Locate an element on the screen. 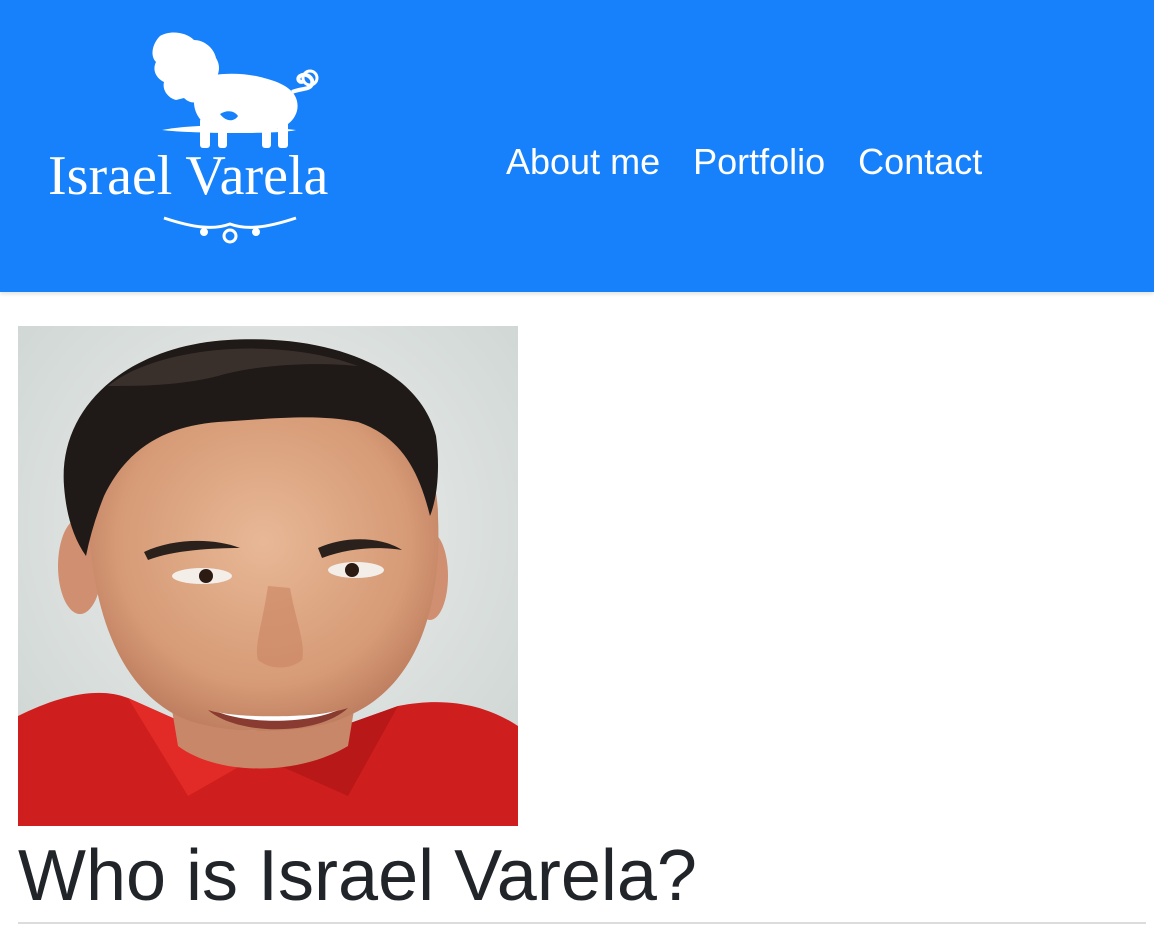 The width and height of the screenshot is (1154, 948). lion-icon is located at coordinates (235, 90).